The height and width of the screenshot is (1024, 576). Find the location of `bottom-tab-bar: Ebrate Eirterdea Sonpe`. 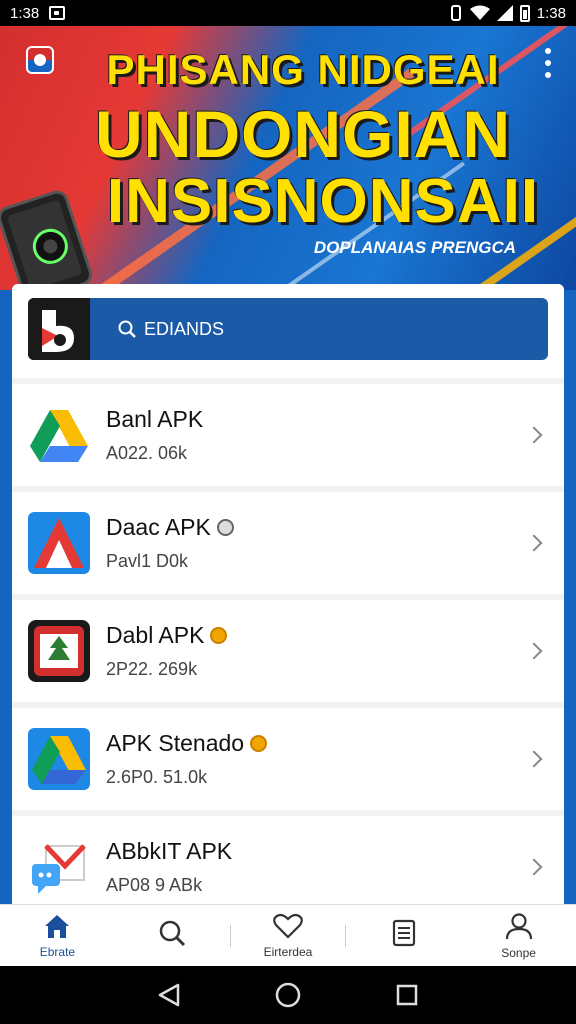

bottom-tab-bar: Ebrate Eirterdea Sonpe is located at coordinates (288, 935).